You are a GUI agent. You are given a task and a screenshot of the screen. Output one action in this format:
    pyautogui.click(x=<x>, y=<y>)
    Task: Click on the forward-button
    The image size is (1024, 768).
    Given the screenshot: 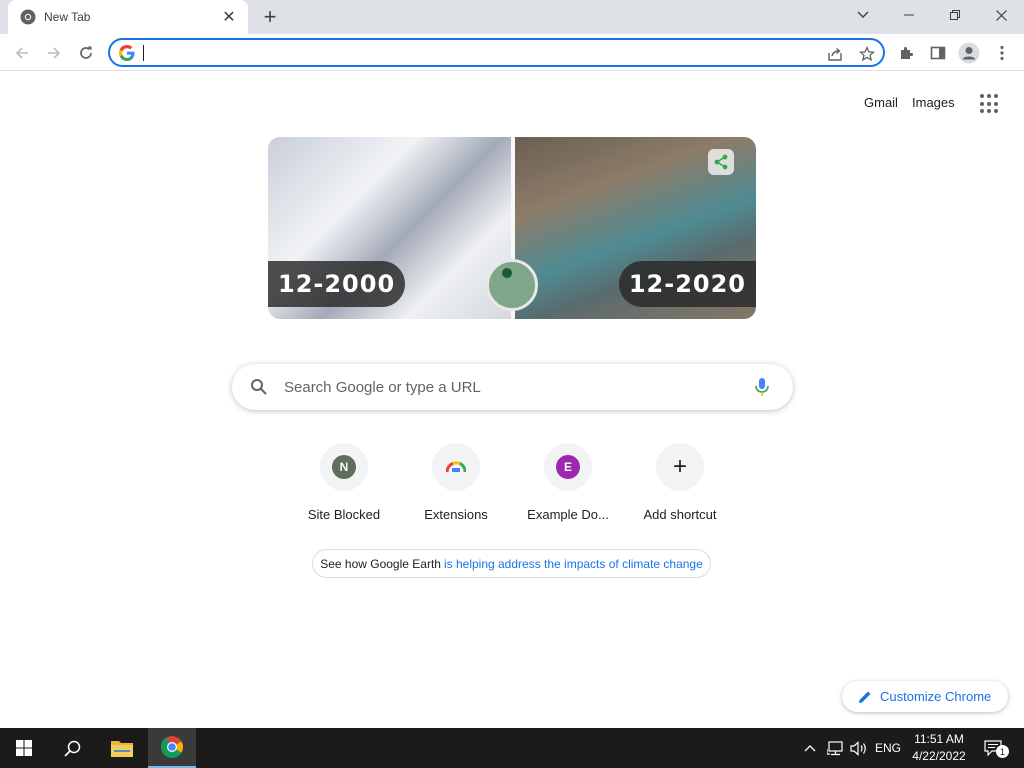 What is the action you would take?
    pyautogui.click(x=54, y=53)
    